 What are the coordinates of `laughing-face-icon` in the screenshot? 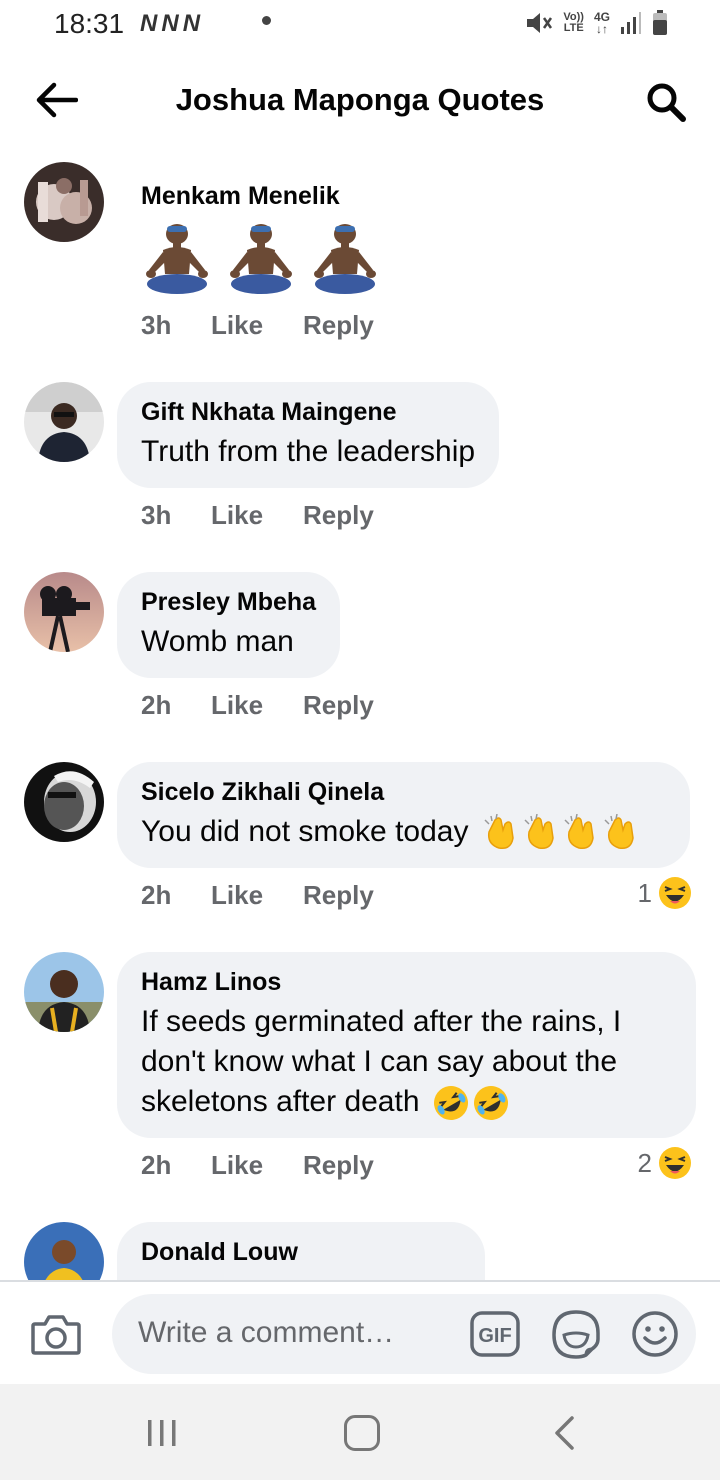 It's located at (675, 893).